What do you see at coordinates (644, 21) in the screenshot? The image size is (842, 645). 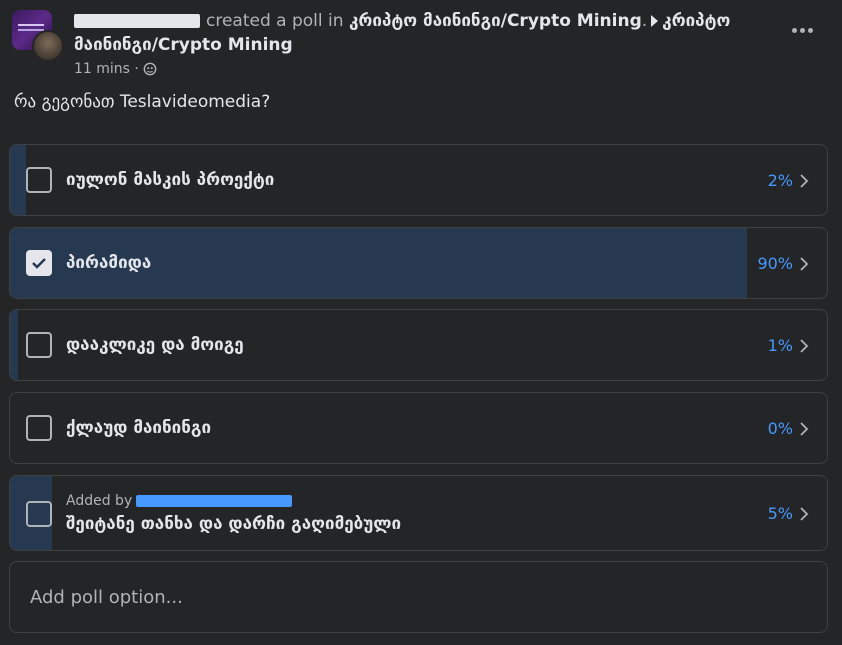 I see `period: .` at bounding box center [644, 21].